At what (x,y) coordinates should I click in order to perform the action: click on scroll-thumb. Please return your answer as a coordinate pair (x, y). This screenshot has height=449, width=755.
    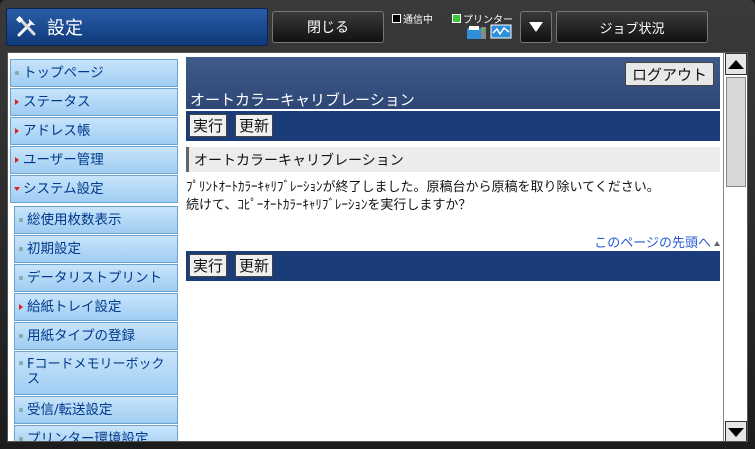
    Looking at the image, I should click on (736, 132).